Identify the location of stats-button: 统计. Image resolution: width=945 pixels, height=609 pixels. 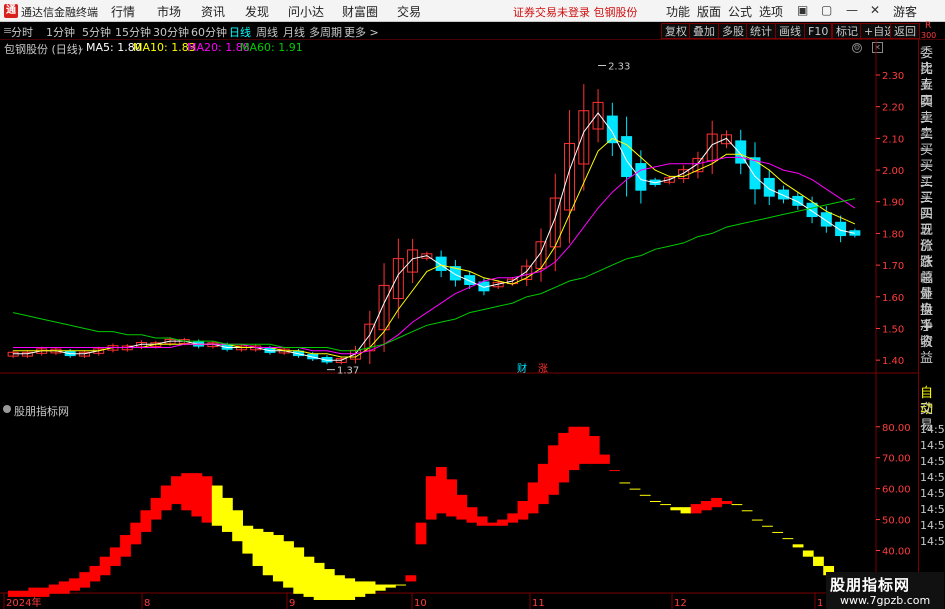
(761, 31).